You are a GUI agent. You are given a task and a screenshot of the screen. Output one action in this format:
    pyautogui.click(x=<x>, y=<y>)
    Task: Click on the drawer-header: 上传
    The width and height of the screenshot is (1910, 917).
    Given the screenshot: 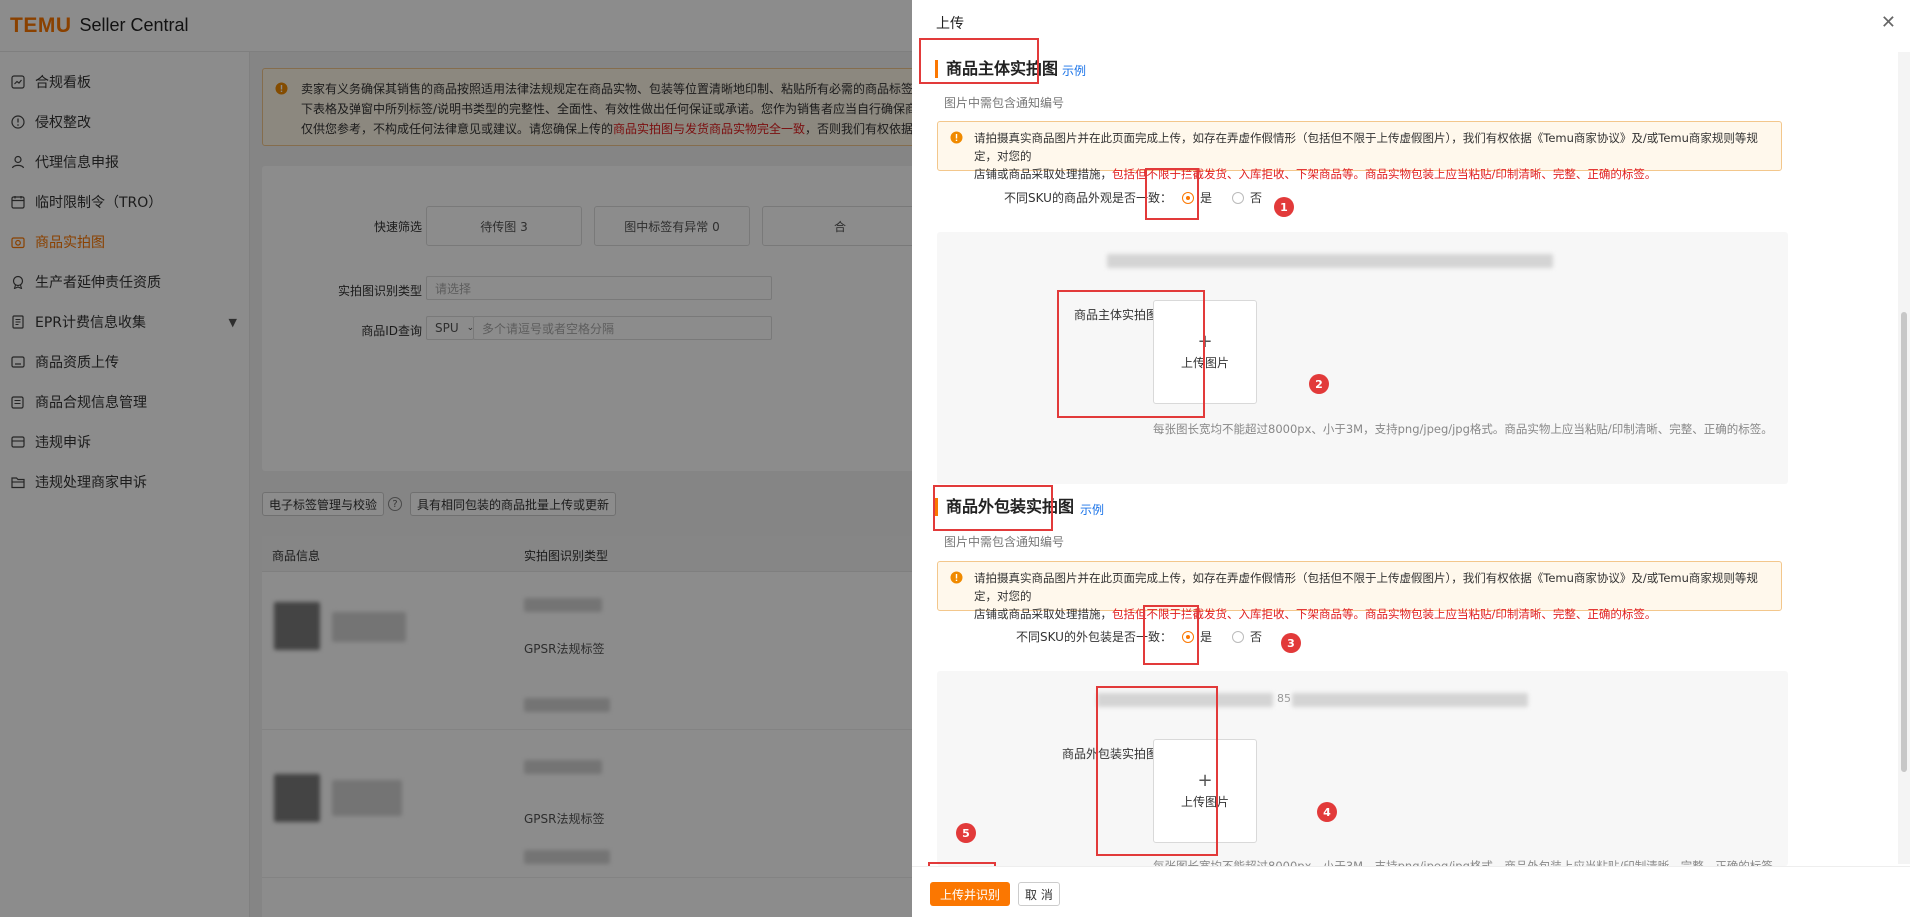 What is the action you would take?
    pyautogui.click(x=1411, y=23)
    